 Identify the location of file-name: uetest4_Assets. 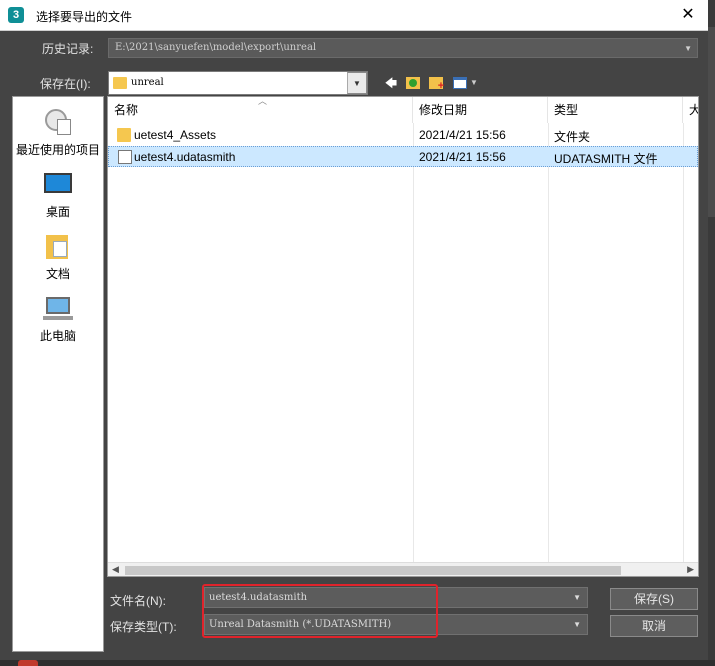
(175, 135).